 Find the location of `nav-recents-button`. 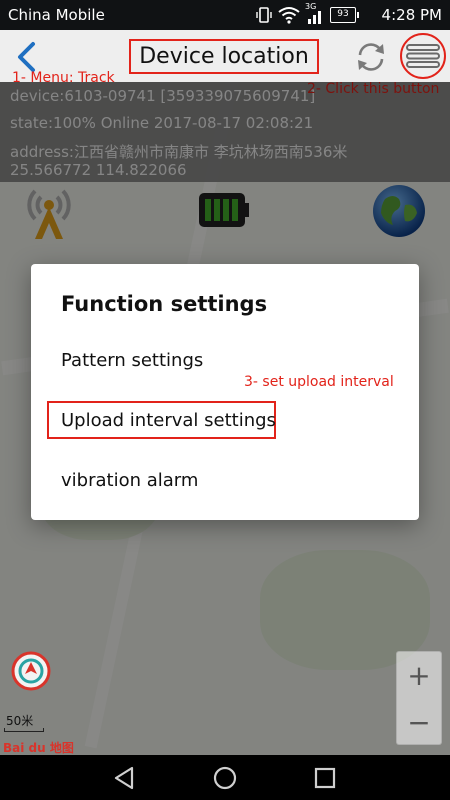

nav-recents-button is located at coordinates (325, 778).